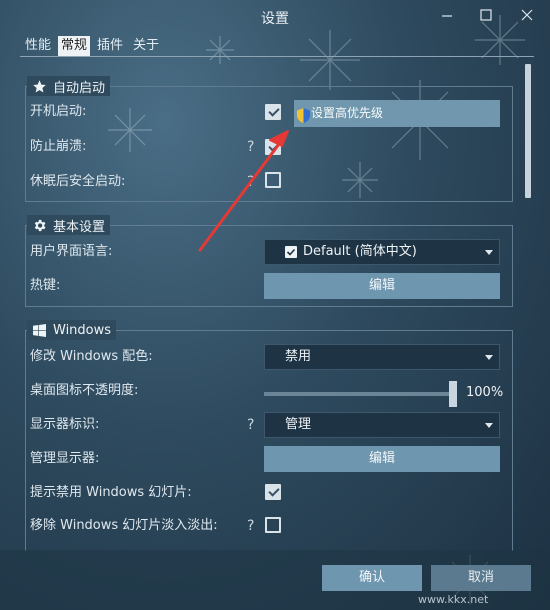  What do you see at coordinates (250, 182) in the screenshot?
I see `safe-start-help-icon: ?` at bounding box center [250, 182].